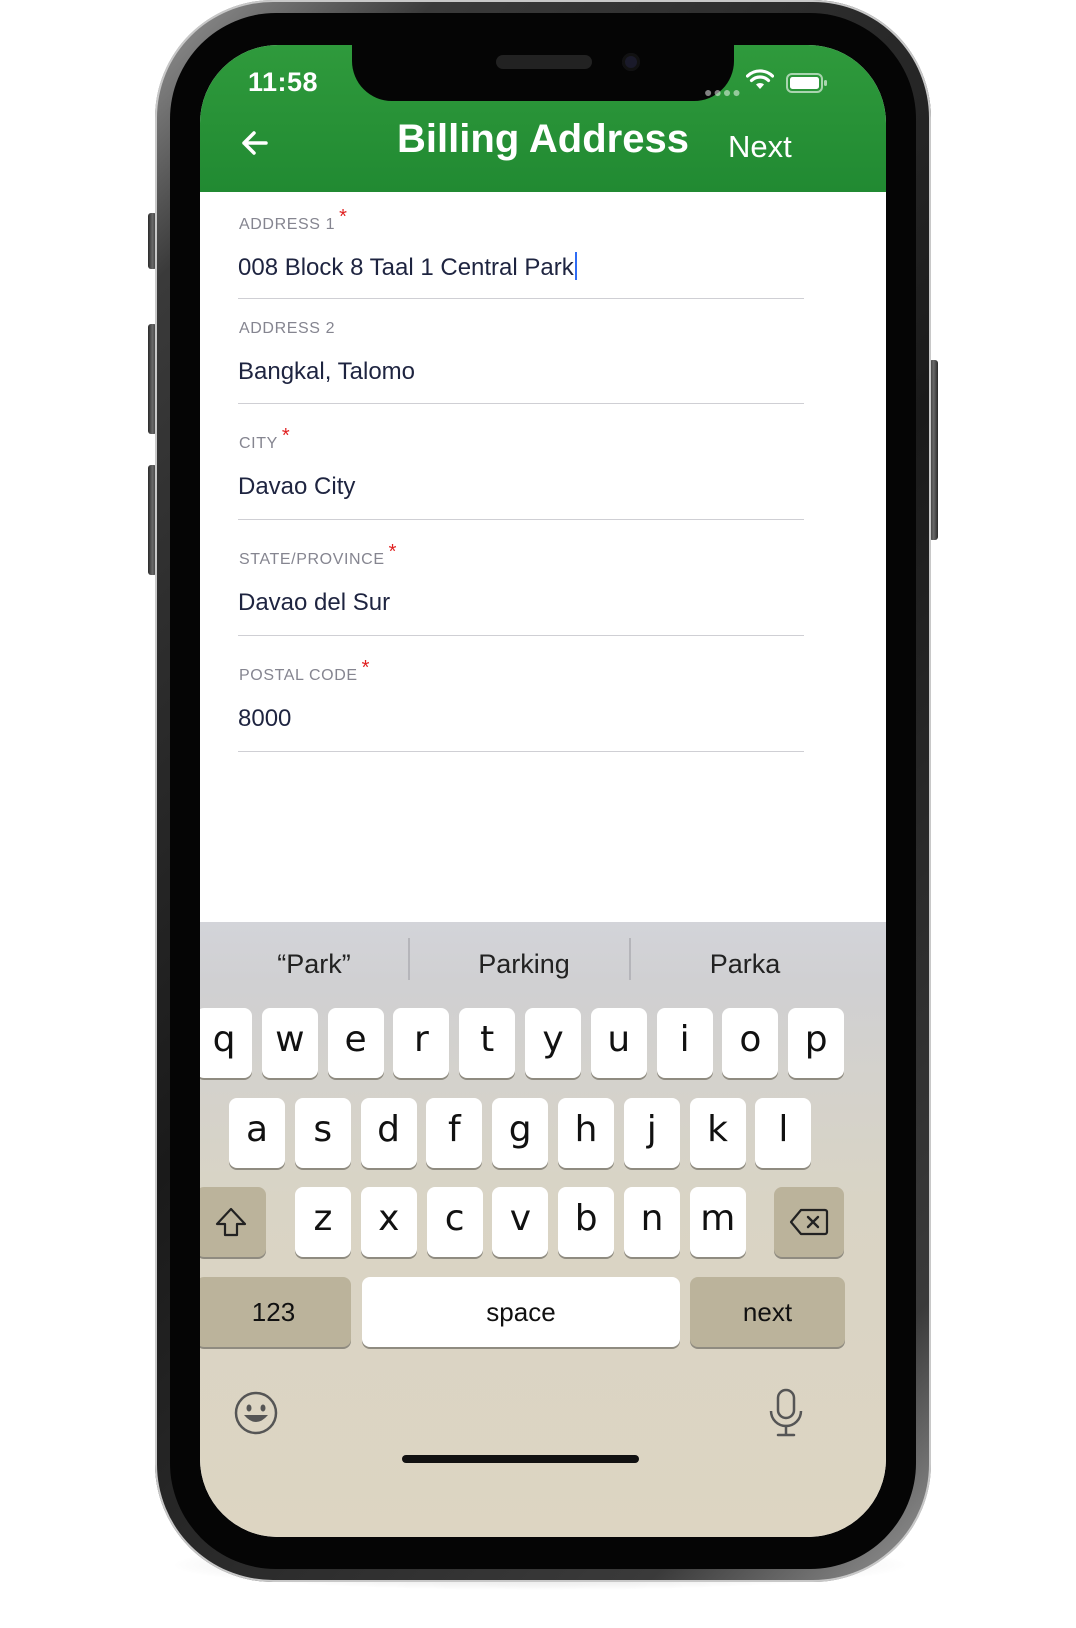  Describe the element at coordinates (521, 577) in the screenshot. I see `state-field: STATE/PROVINCE * Davao del Sur` at that location.